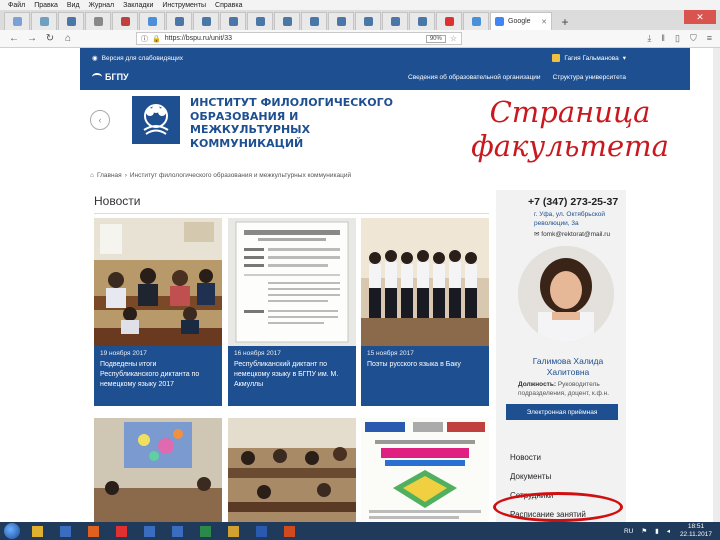 This screenshot has height=540, width=720. Describe the element at coordinates (657, 531) in the screenshot. I see `network-icon: ▮` at that location.